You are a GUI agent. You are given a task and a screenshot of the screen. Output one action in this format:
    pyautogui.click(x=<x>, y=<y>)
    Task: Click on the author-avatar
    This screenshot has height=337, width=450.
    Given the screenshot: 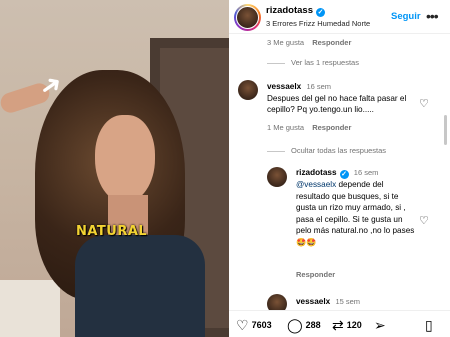 What is the action you would take?
    pyautogui.click(x=247, y=17)
    